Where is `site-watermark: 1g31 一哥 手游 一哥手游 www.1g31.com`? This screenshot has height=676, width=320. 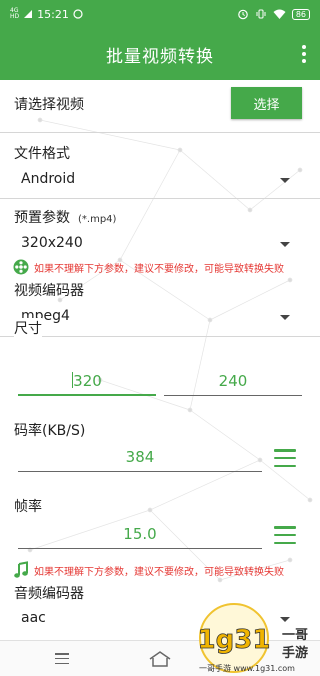 site-watermark: 1g31 一哥 手游 一哥手游 www.1g31.com is located at coordinates (258, 638).